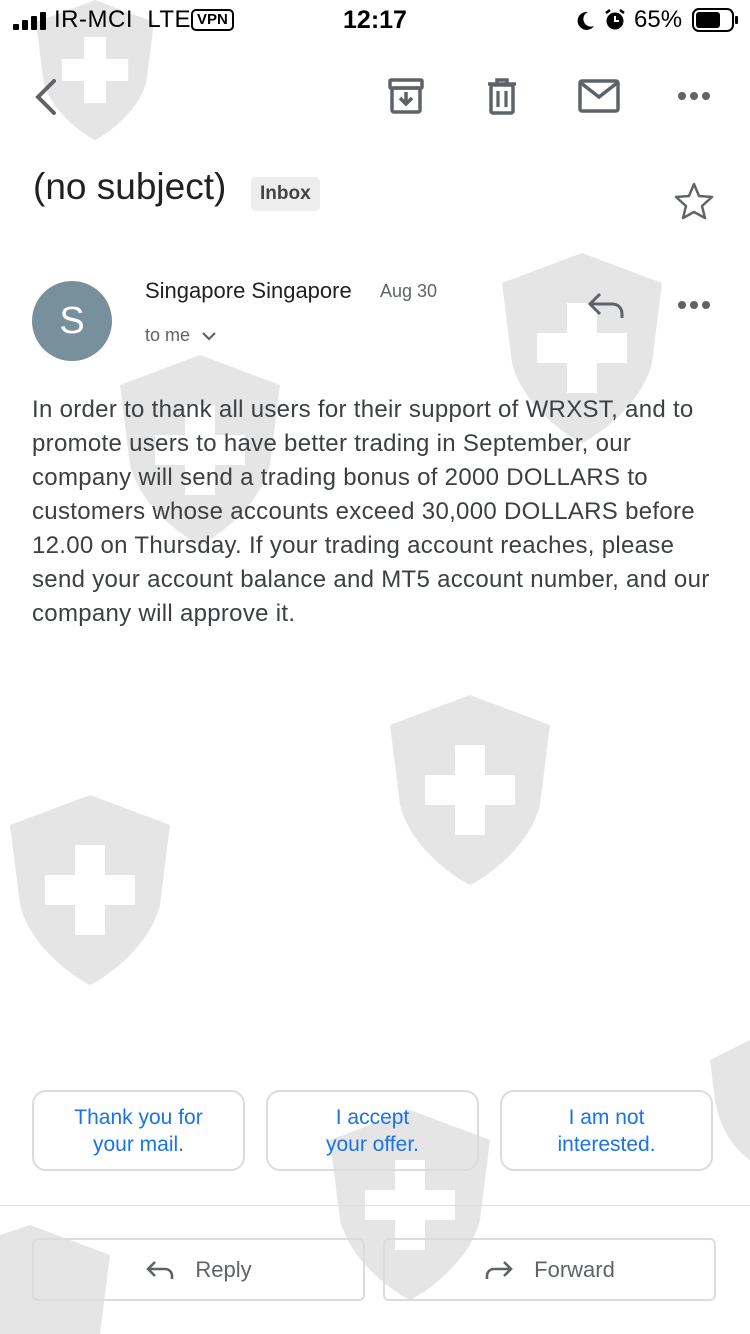  I want to click on recipient-details-toggle: to me, so click(181, 335).